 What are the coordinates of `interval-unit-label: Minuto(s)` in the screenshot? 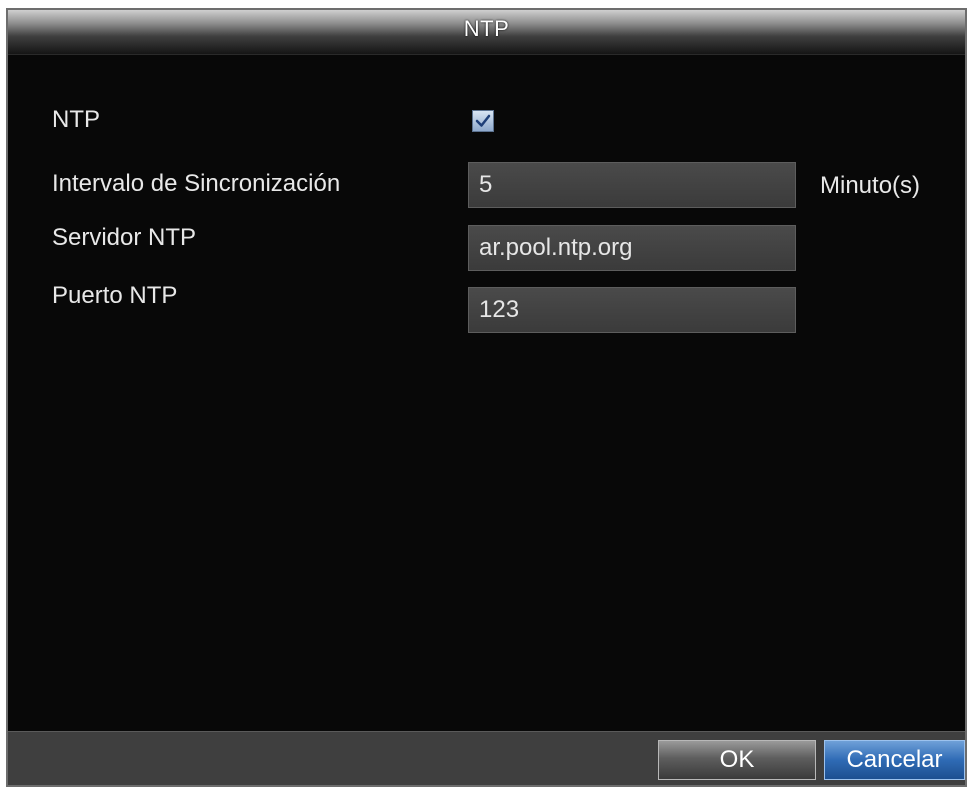 It's located at (870, 185).